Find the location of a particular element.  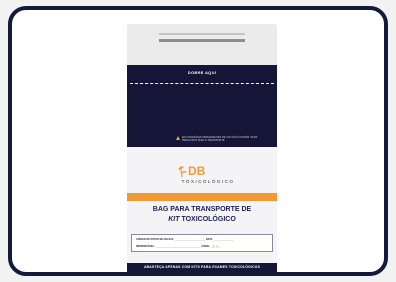

adhesive-strip is located at coordinates (202, 40).